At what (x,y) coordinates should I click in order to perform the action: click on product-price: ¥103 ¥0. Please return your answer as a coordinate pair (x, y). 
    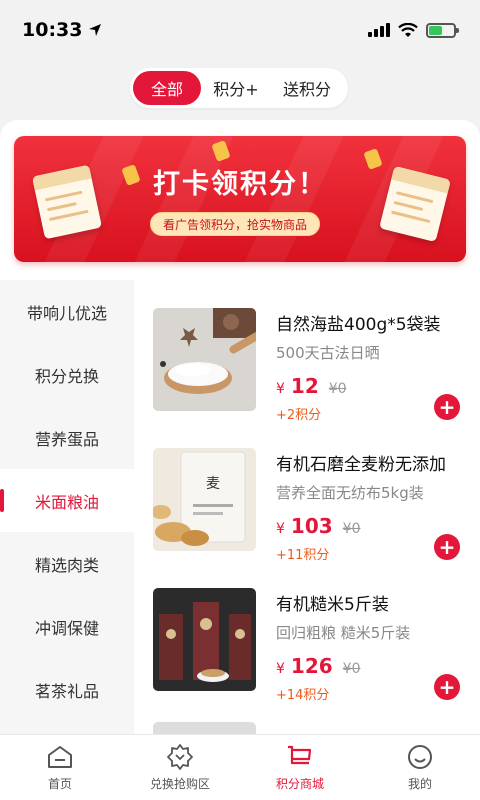
    Looking at the image, I should click on (318, 526).